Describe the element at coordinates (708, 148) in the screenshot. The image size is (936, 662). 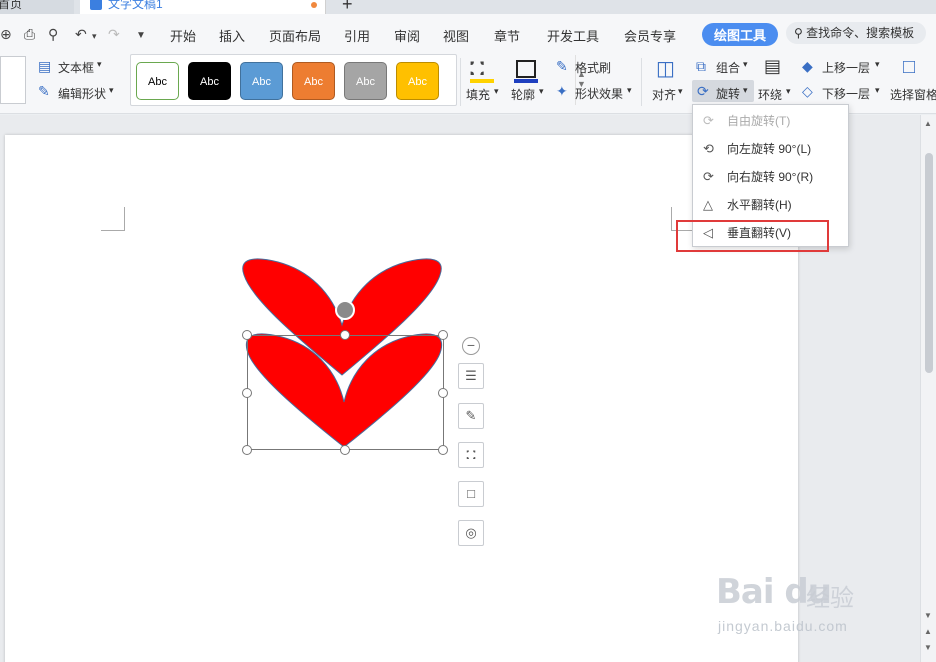
I see `rotate-left-icon: ⟲` at that location.